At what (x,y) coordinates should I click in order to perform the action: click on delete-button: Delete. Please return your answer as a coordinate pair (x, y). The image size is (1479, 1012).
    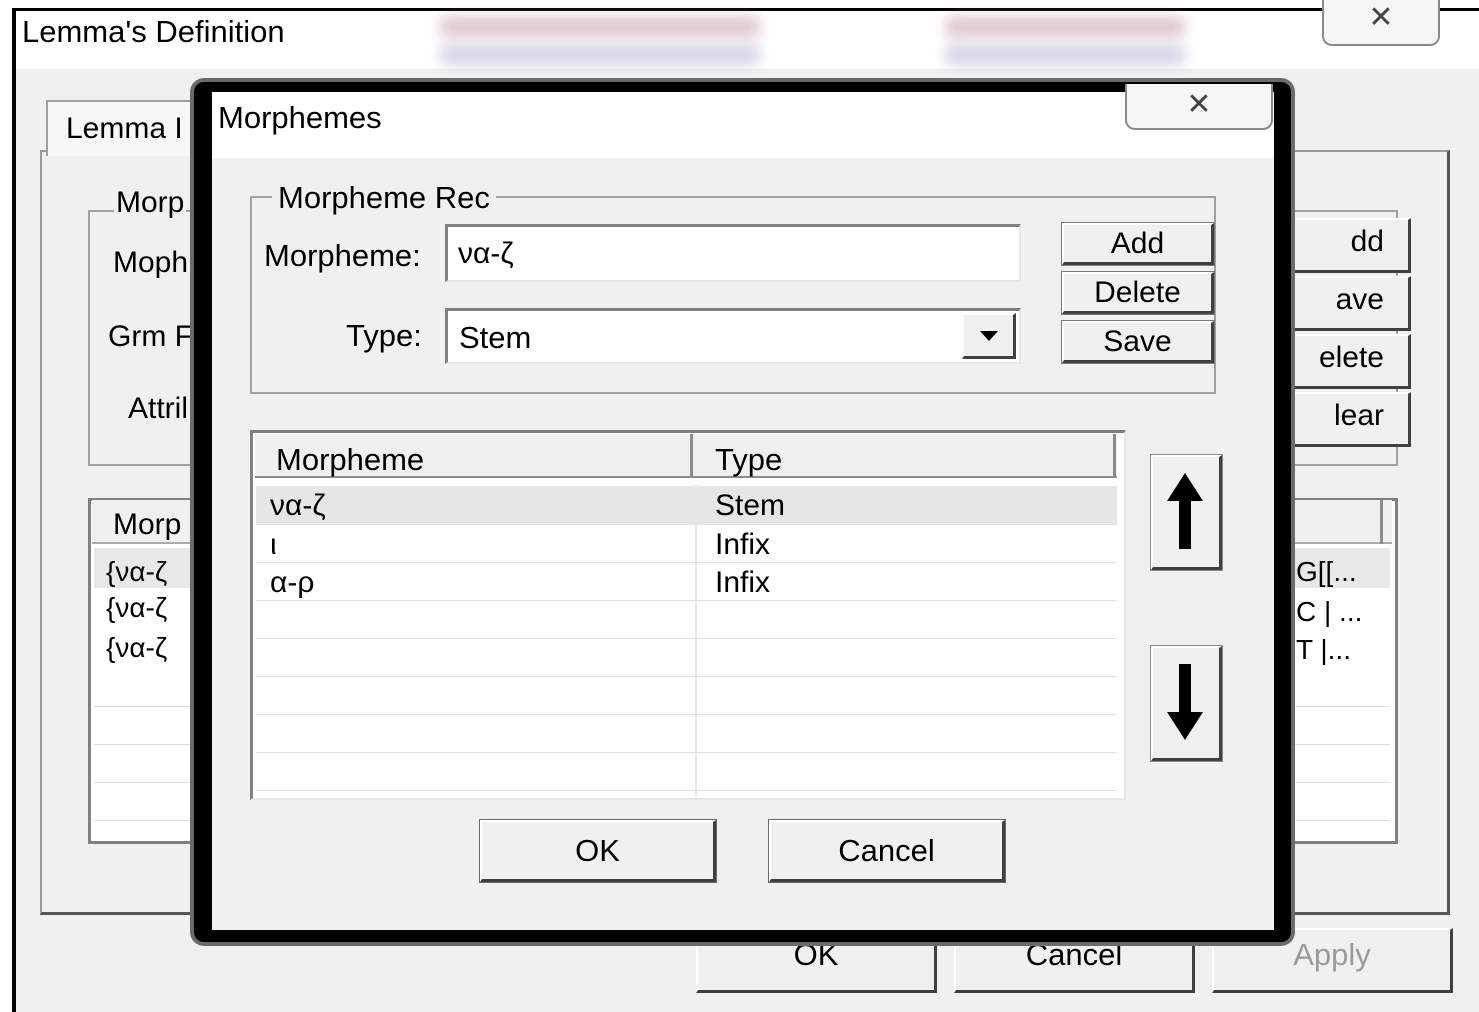
    Looking at the image, I should click on (1138, 293).